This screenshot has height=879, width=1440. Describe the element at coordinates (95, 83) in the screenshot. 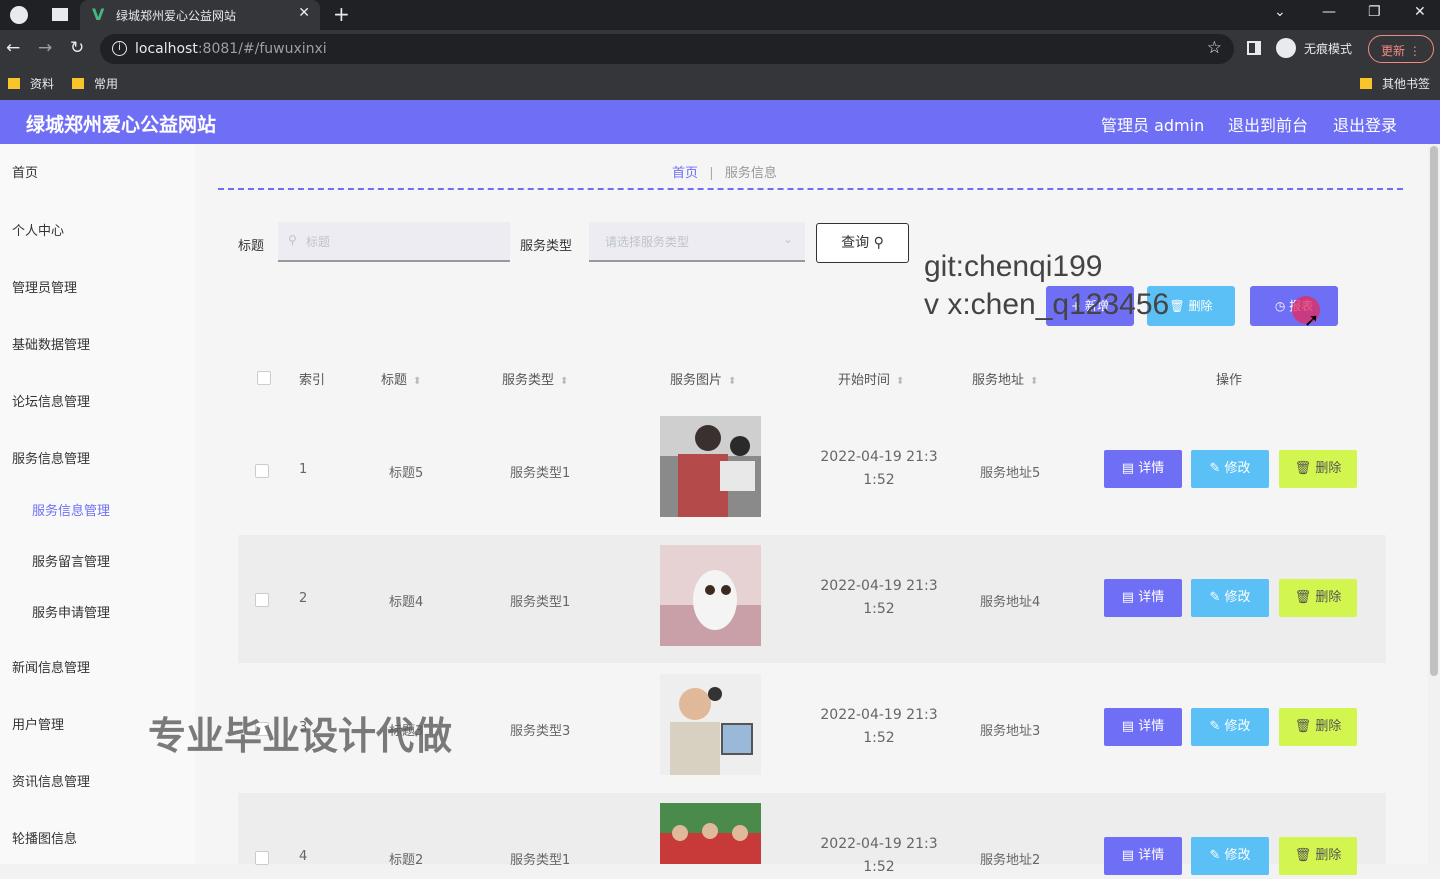

I see `bookmark-folder-2: 常用` at that location.